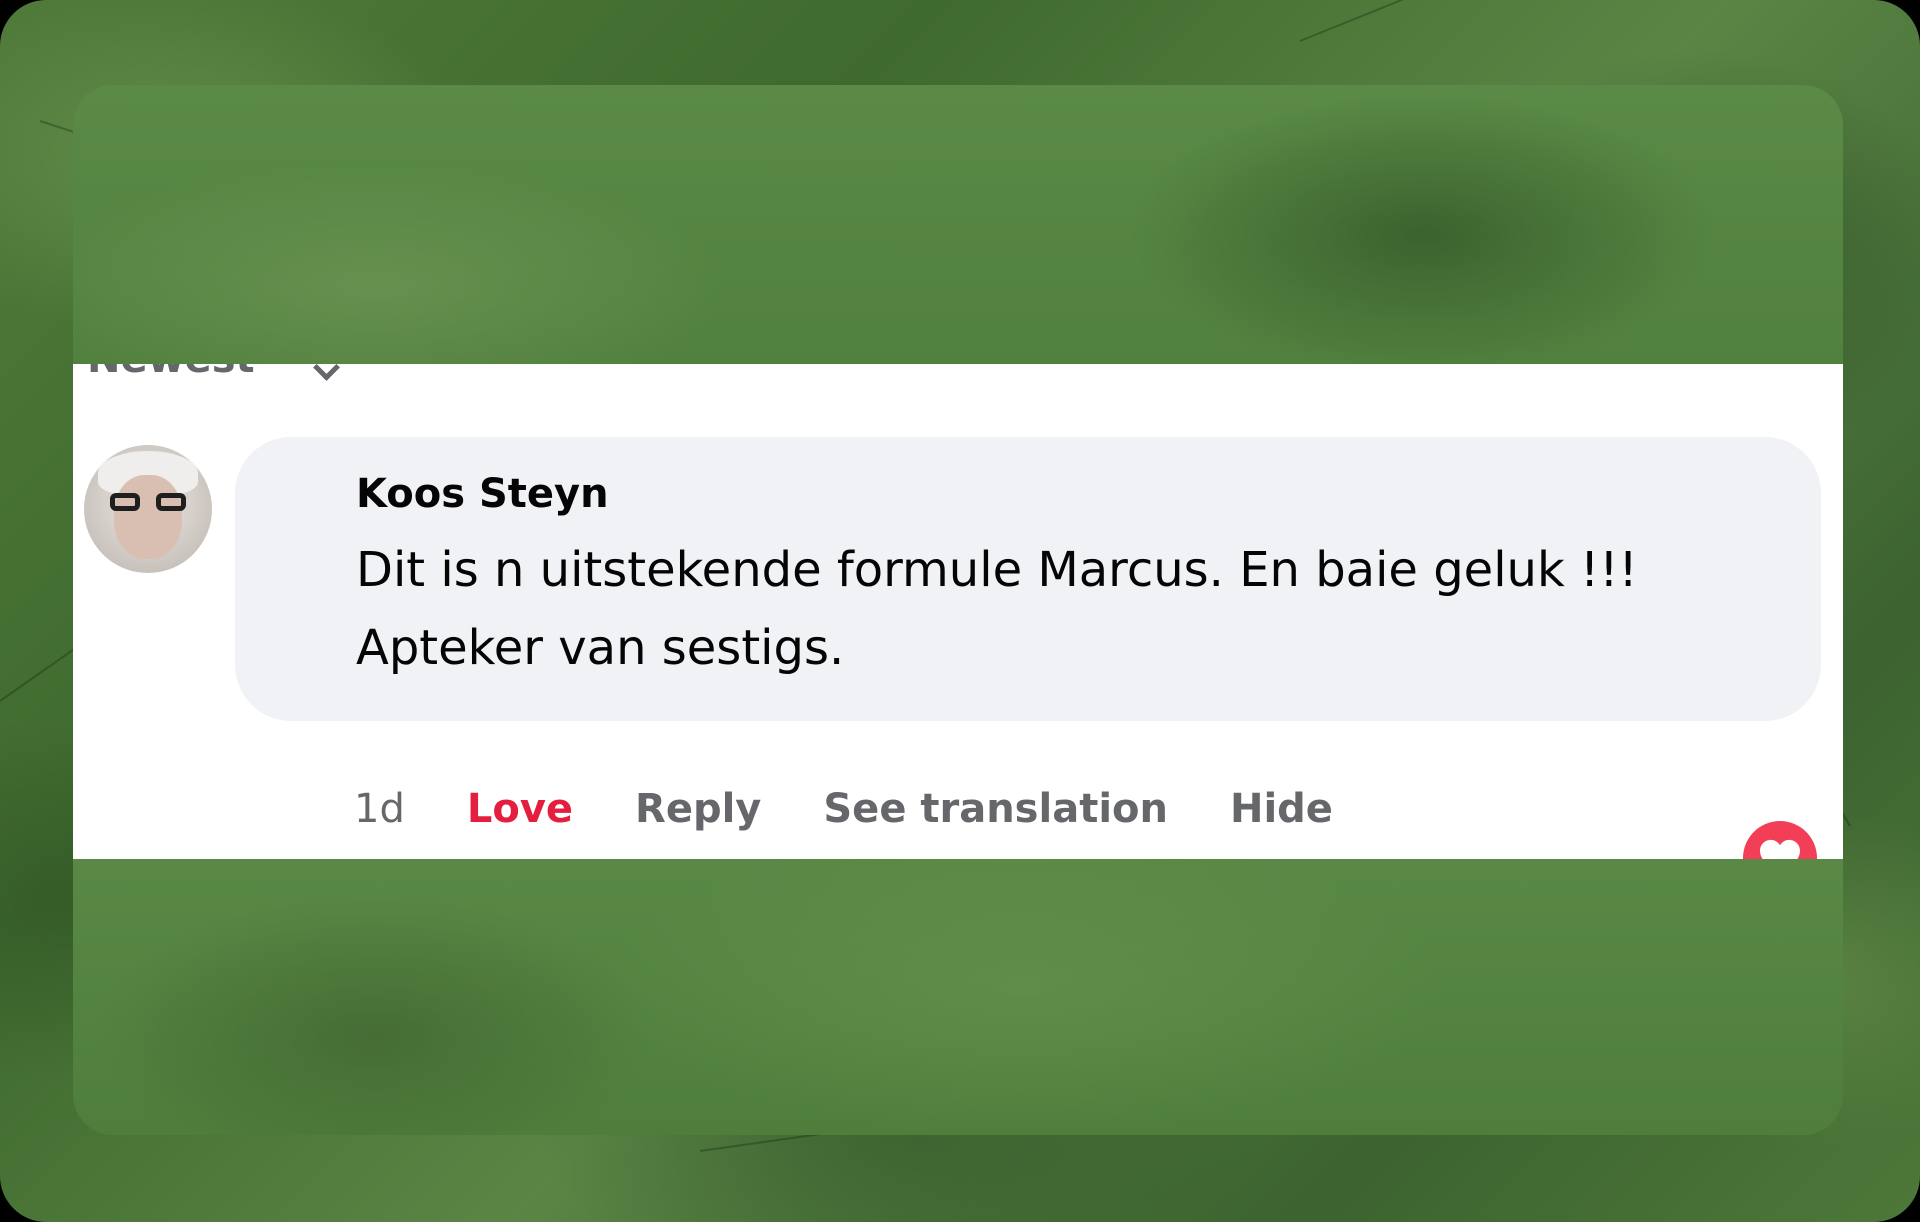  Describe the element at coordinates (1281, 809) in the screenshot. I see `hide-button: Hide` at that location.